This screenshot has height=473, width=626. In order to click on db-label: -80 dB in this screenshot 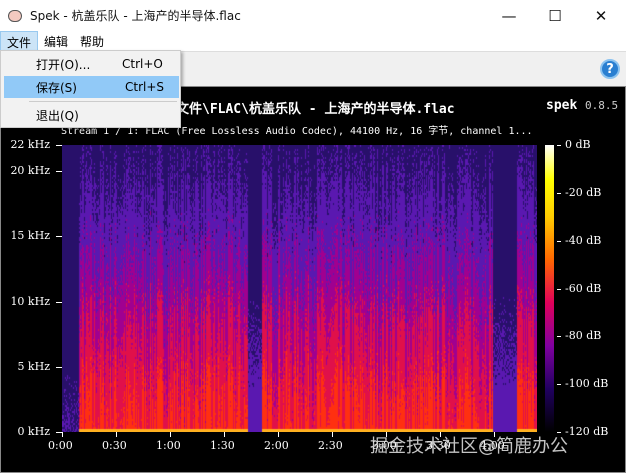, I will do `click(583, 336)`.